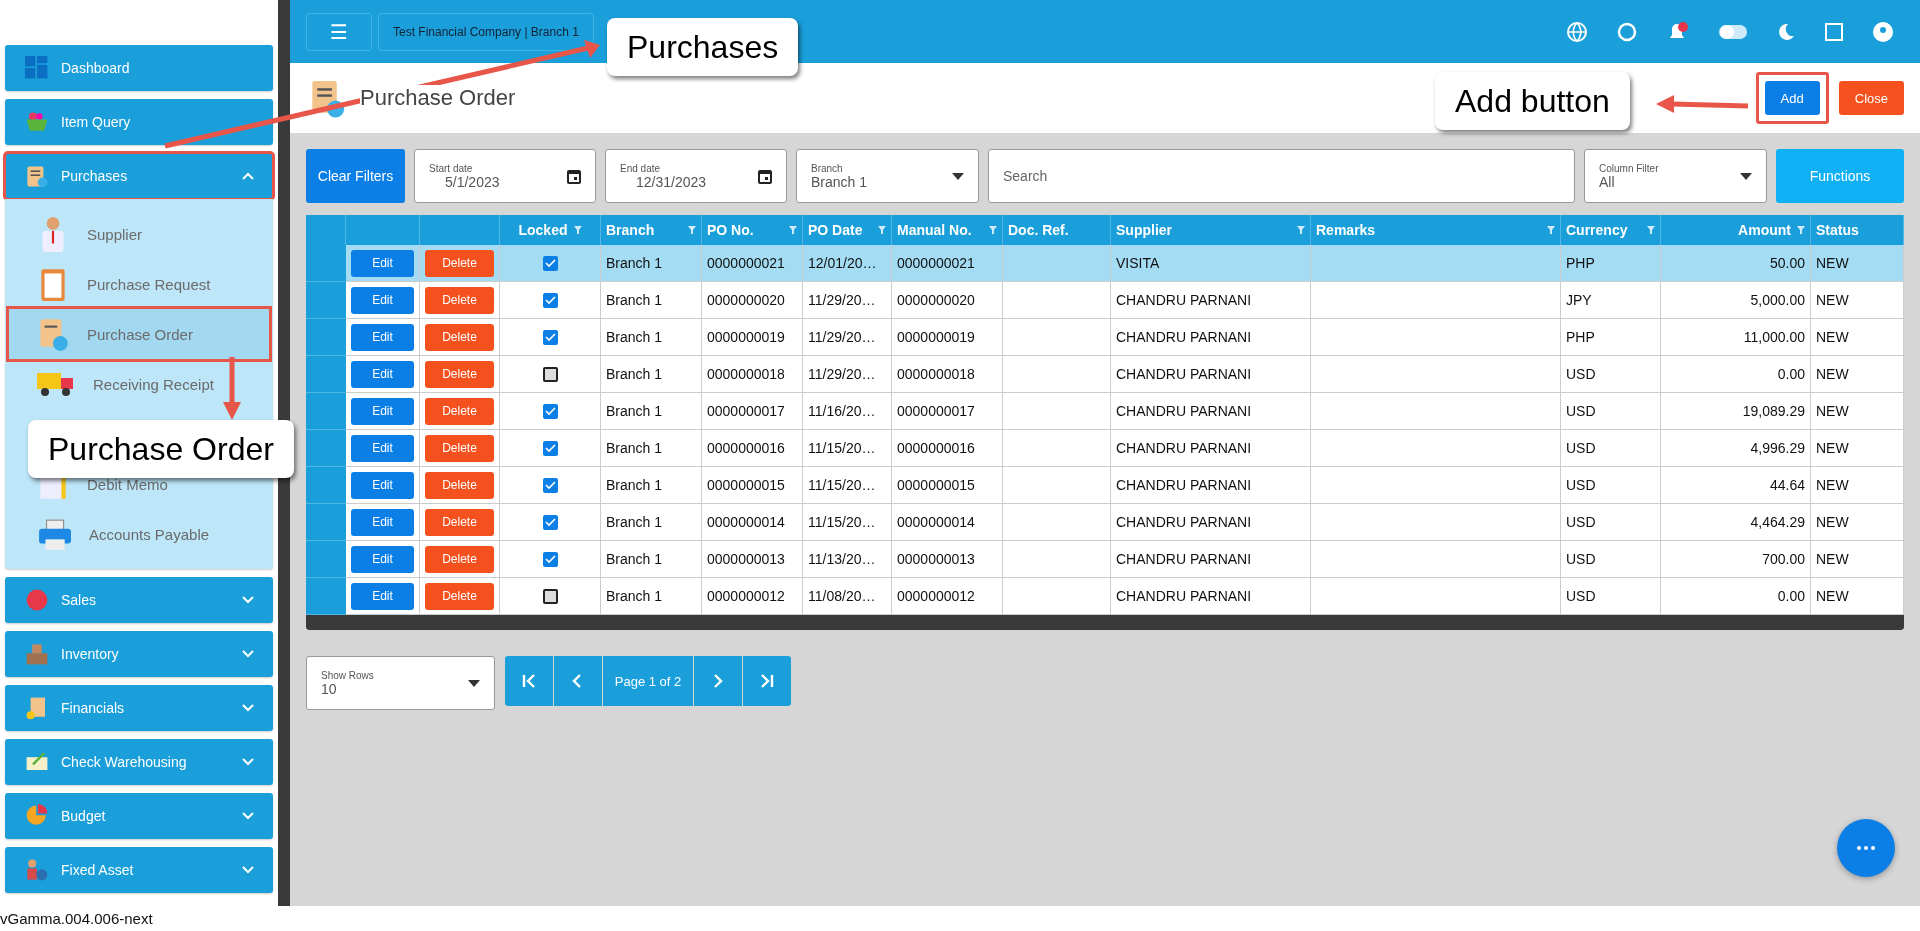  I want to click on page-indicator: Page 1 of 2, so click(648, 681).